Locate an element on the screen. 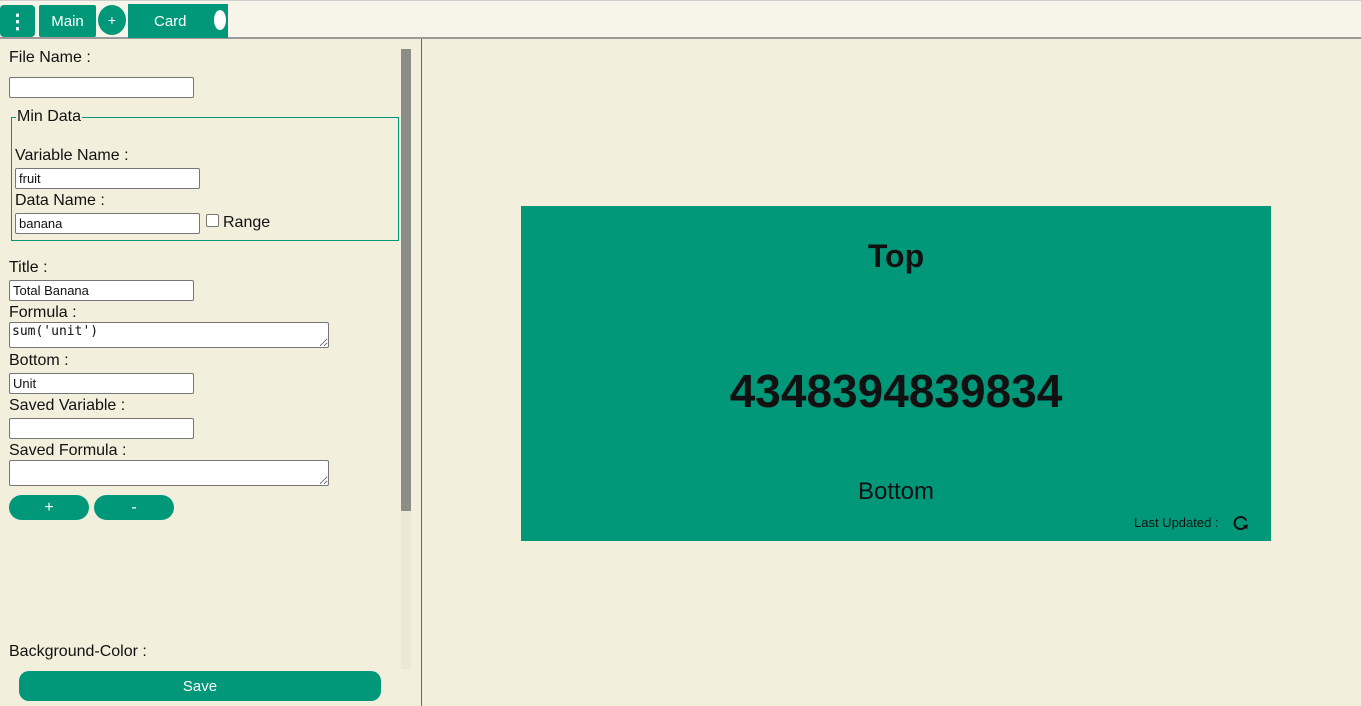 This screenshot has width=1361, height=706. save-button-label: Save is located at coordinates (200, 686).